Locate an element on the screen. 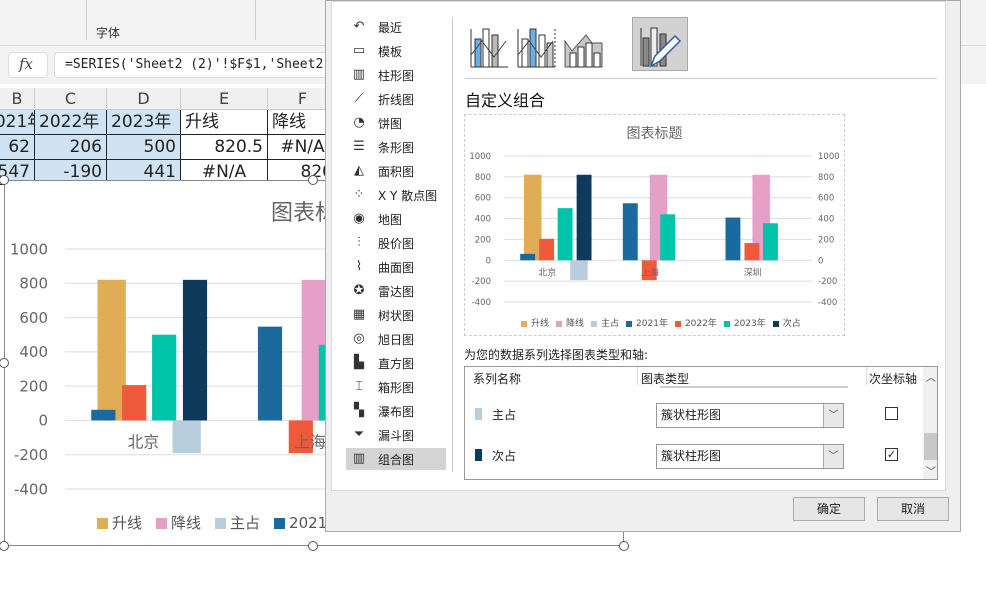 This screenshot has width=986, height=616. y2-tick-label: 200 is located at coordinates (826, 240).